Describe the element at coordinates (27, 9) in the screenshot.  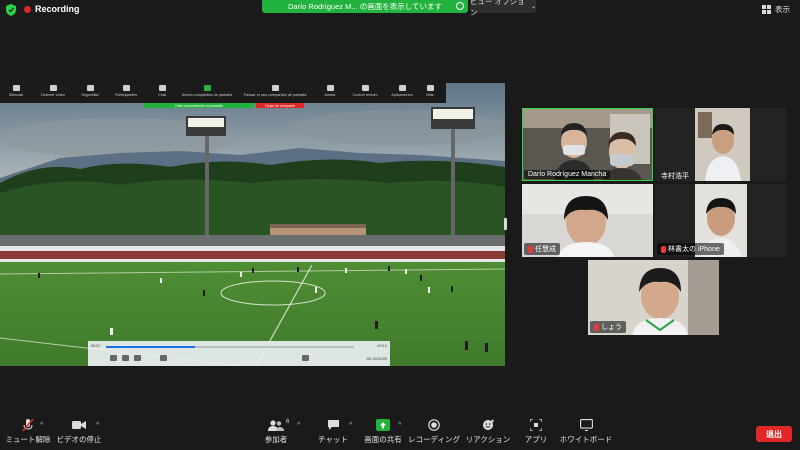
I see `recording-dot-icon` at that location.